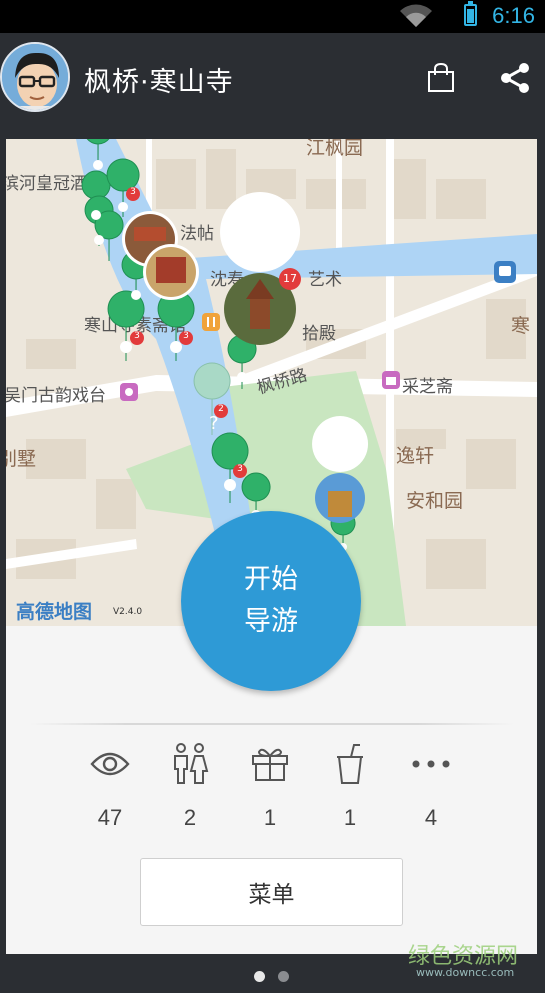 This screenshot has width=545, height=993. What do you see at coordinates (54, 612) in the screenshot?
I see `map-provider-logo: 高德地图` at bounding box center [54, 612].